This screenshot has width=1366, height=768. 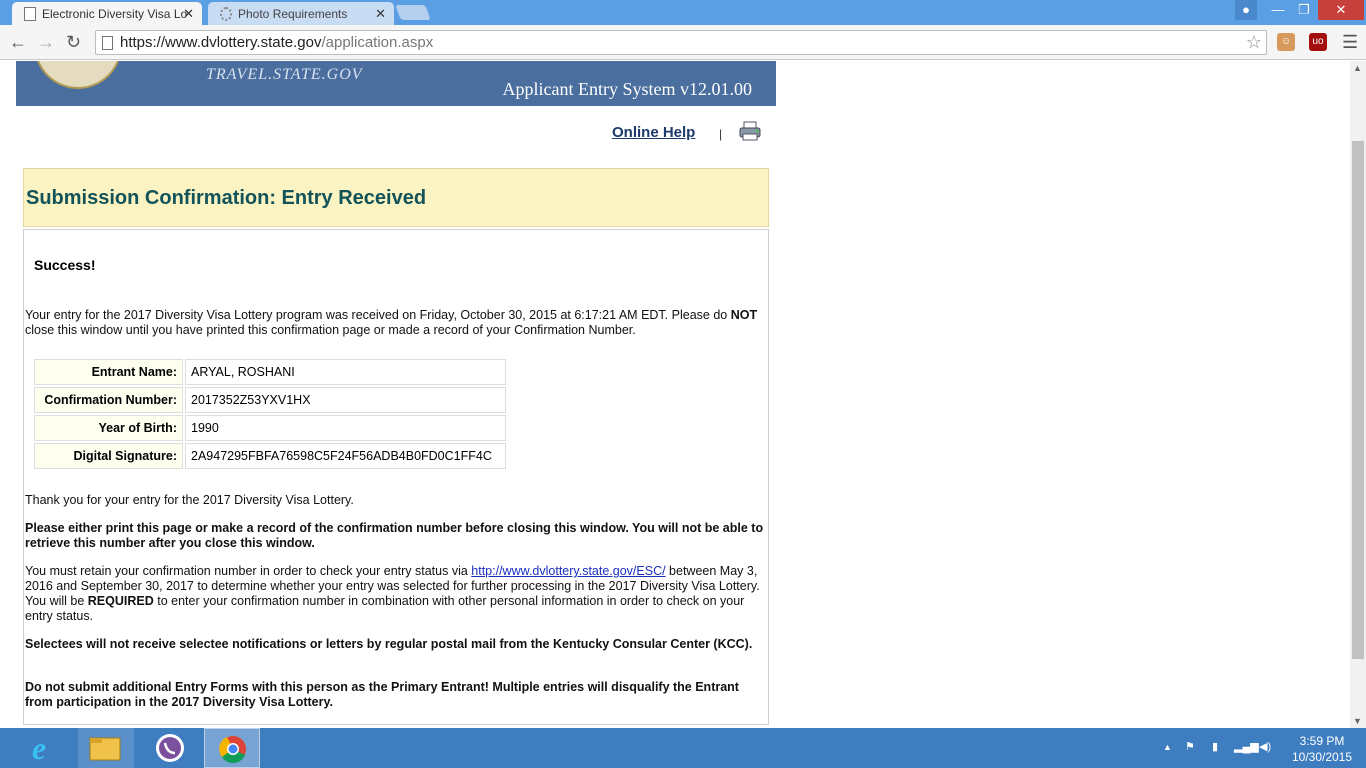 What do you see at coordinates (293, 14) in the screenshot?
I see `tab-title: Photo Requirements` at bounding box center [293, 14].